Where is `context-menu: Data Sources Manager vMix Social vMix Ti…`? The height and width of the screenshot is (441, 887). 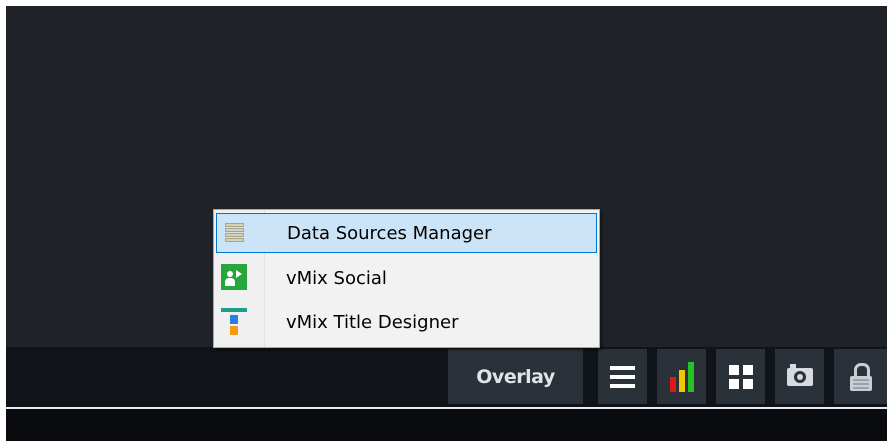
context-menu: Data Sources Manager vMix Social vMix Ti… is located at coordinates (406, 278).